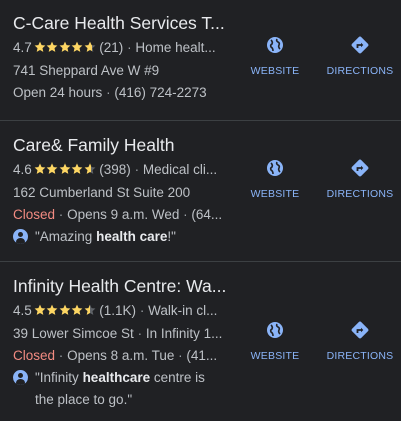 This screenshot has height=421, width=401. What do you see at coordinates (160, 92) in the screenshot?
I see `phone-number: (416) 724-2273` at bounding box center [160, 92].